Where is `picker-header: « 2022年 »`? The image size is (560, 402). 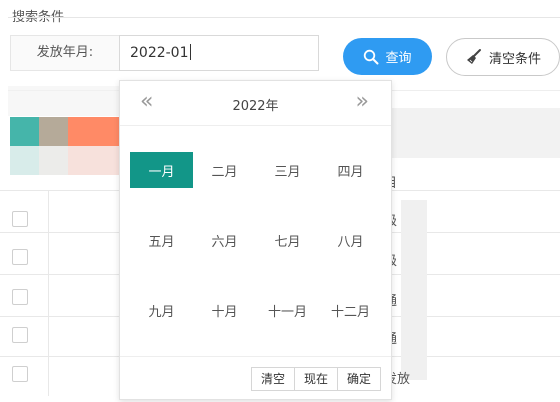
picker-header: « 2022年 » is located at coordinates (255, 103).